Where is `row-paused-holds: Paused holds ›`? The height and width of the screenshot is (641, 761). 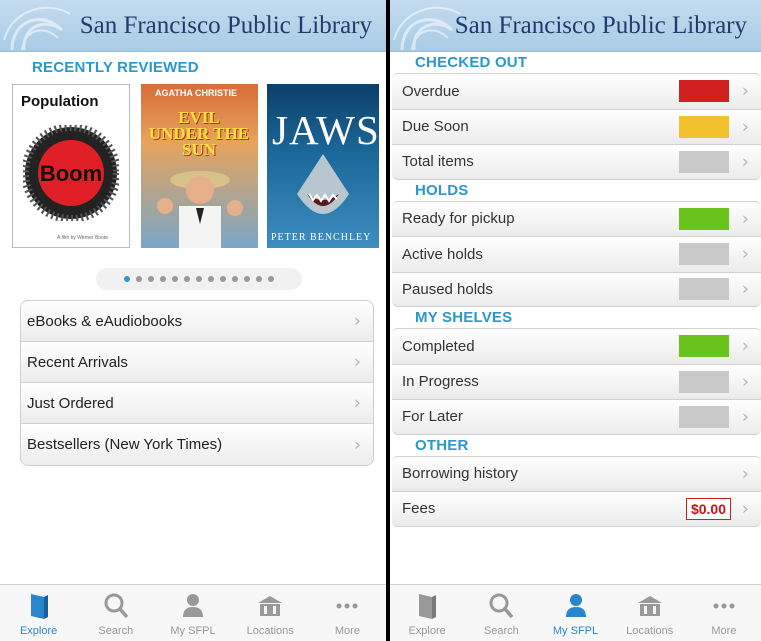
row-paused-holds: Paused holds › is located at coordinates (576, 289).